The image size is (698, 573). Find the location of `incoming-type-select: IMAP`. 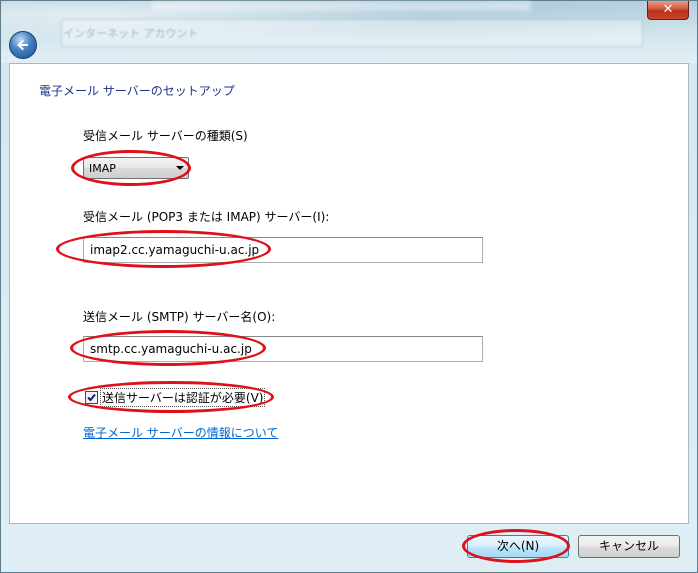

incoming-type-select: IMAP is located at coordinates (136, 168).